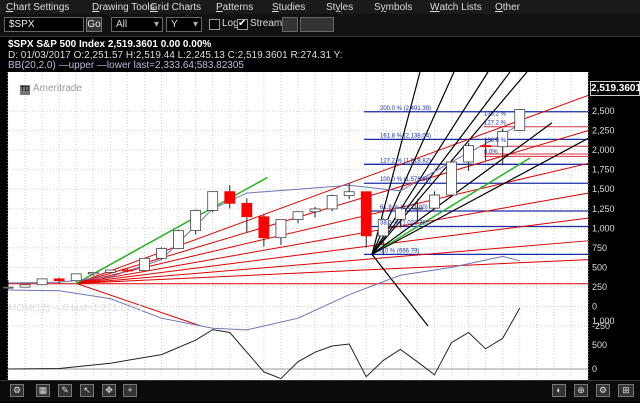 This screenshot has width=640, height=403. What do you see at coordinates (404, 224) in the screenshot?
I see `fib-label: 38.2 % (1,022.78)` at bounding box center [404, 224].